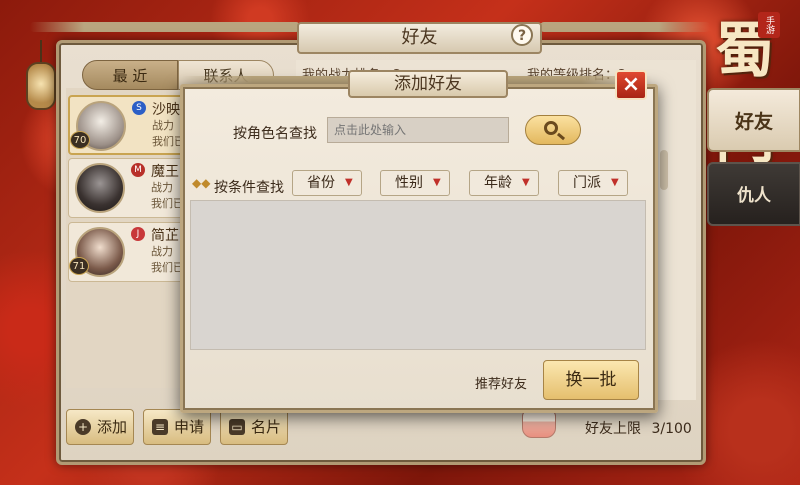 The image size is (800, 485). I want to click on card-button: ▭ 名片, so click(254, 427).